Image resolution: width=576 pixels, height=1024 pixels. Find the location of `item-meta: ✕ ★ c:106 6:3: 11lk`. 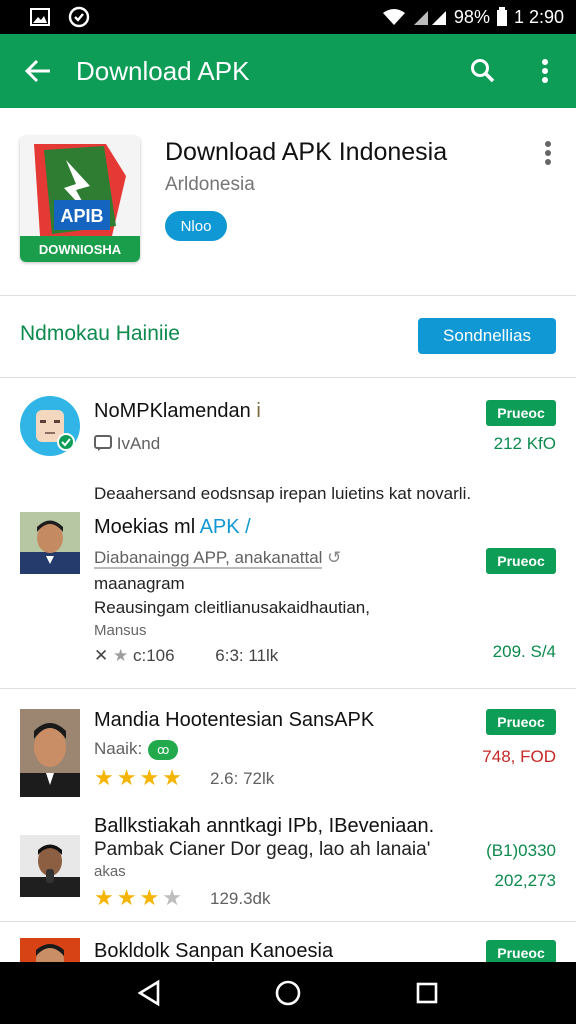

item-meta: ✕ ★ c:106 6:3: 11lk is located at coordinates (186, 655).